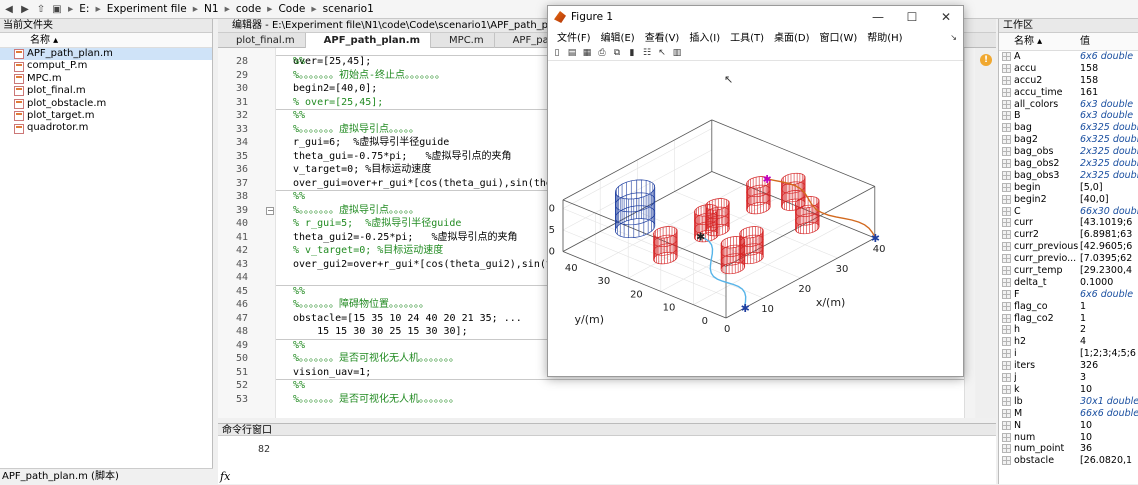 The width and height of the screenshot is (1138, 485). I want to click on legend-icon: ☷, so click(647, 53).